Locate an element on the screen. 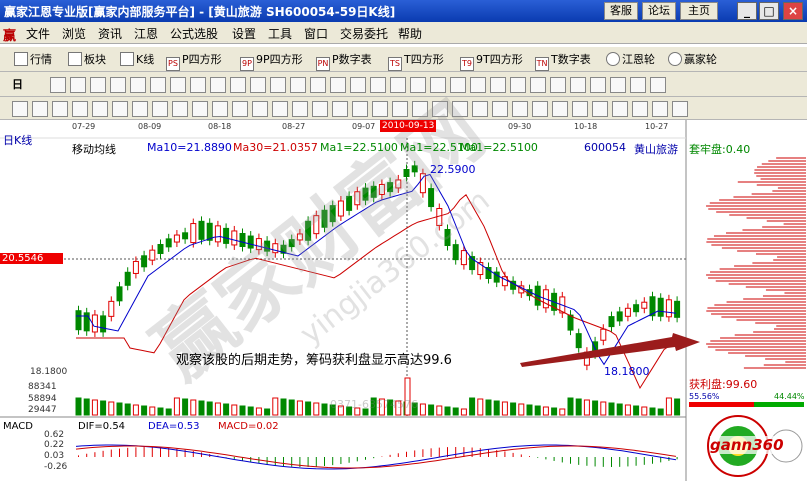 This screenshot has width=807, height=481. menu-news: 资讯 is located at coordinates (110, 33).